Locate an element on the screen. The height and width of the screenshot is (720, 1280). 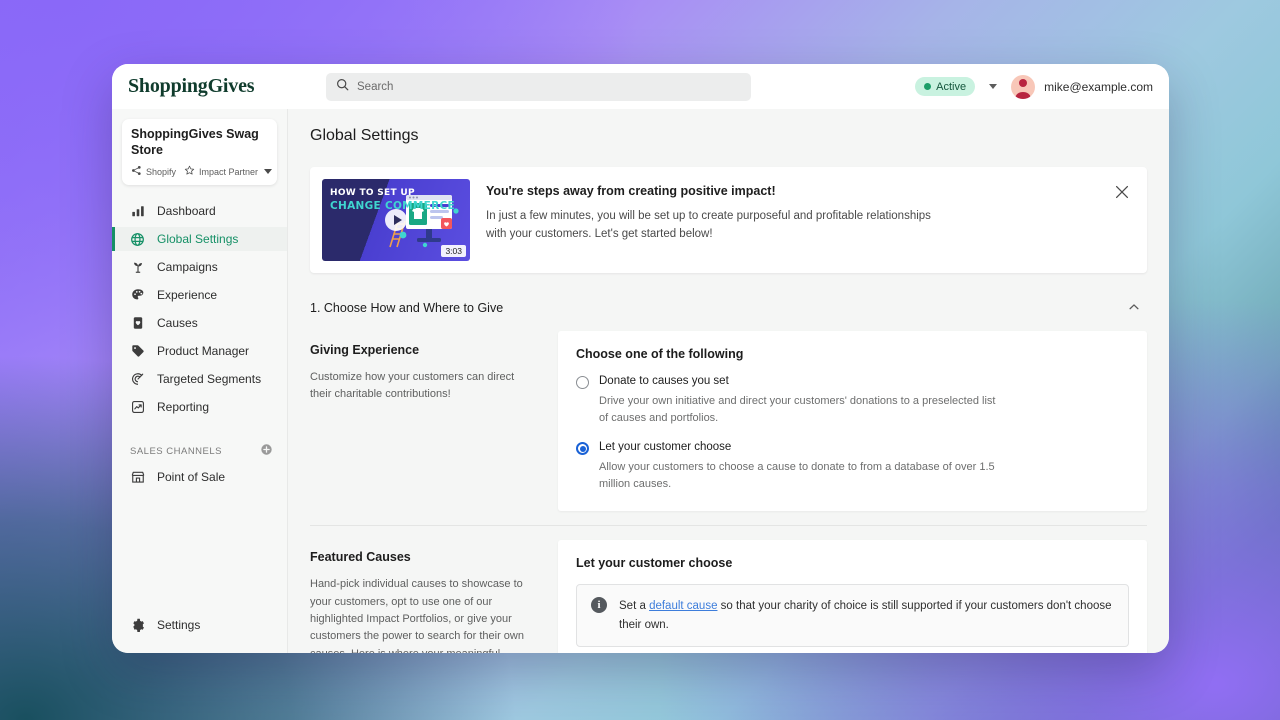
section-1-header: 1. Choose How and Where to Give is located at coordinates (728, 308).